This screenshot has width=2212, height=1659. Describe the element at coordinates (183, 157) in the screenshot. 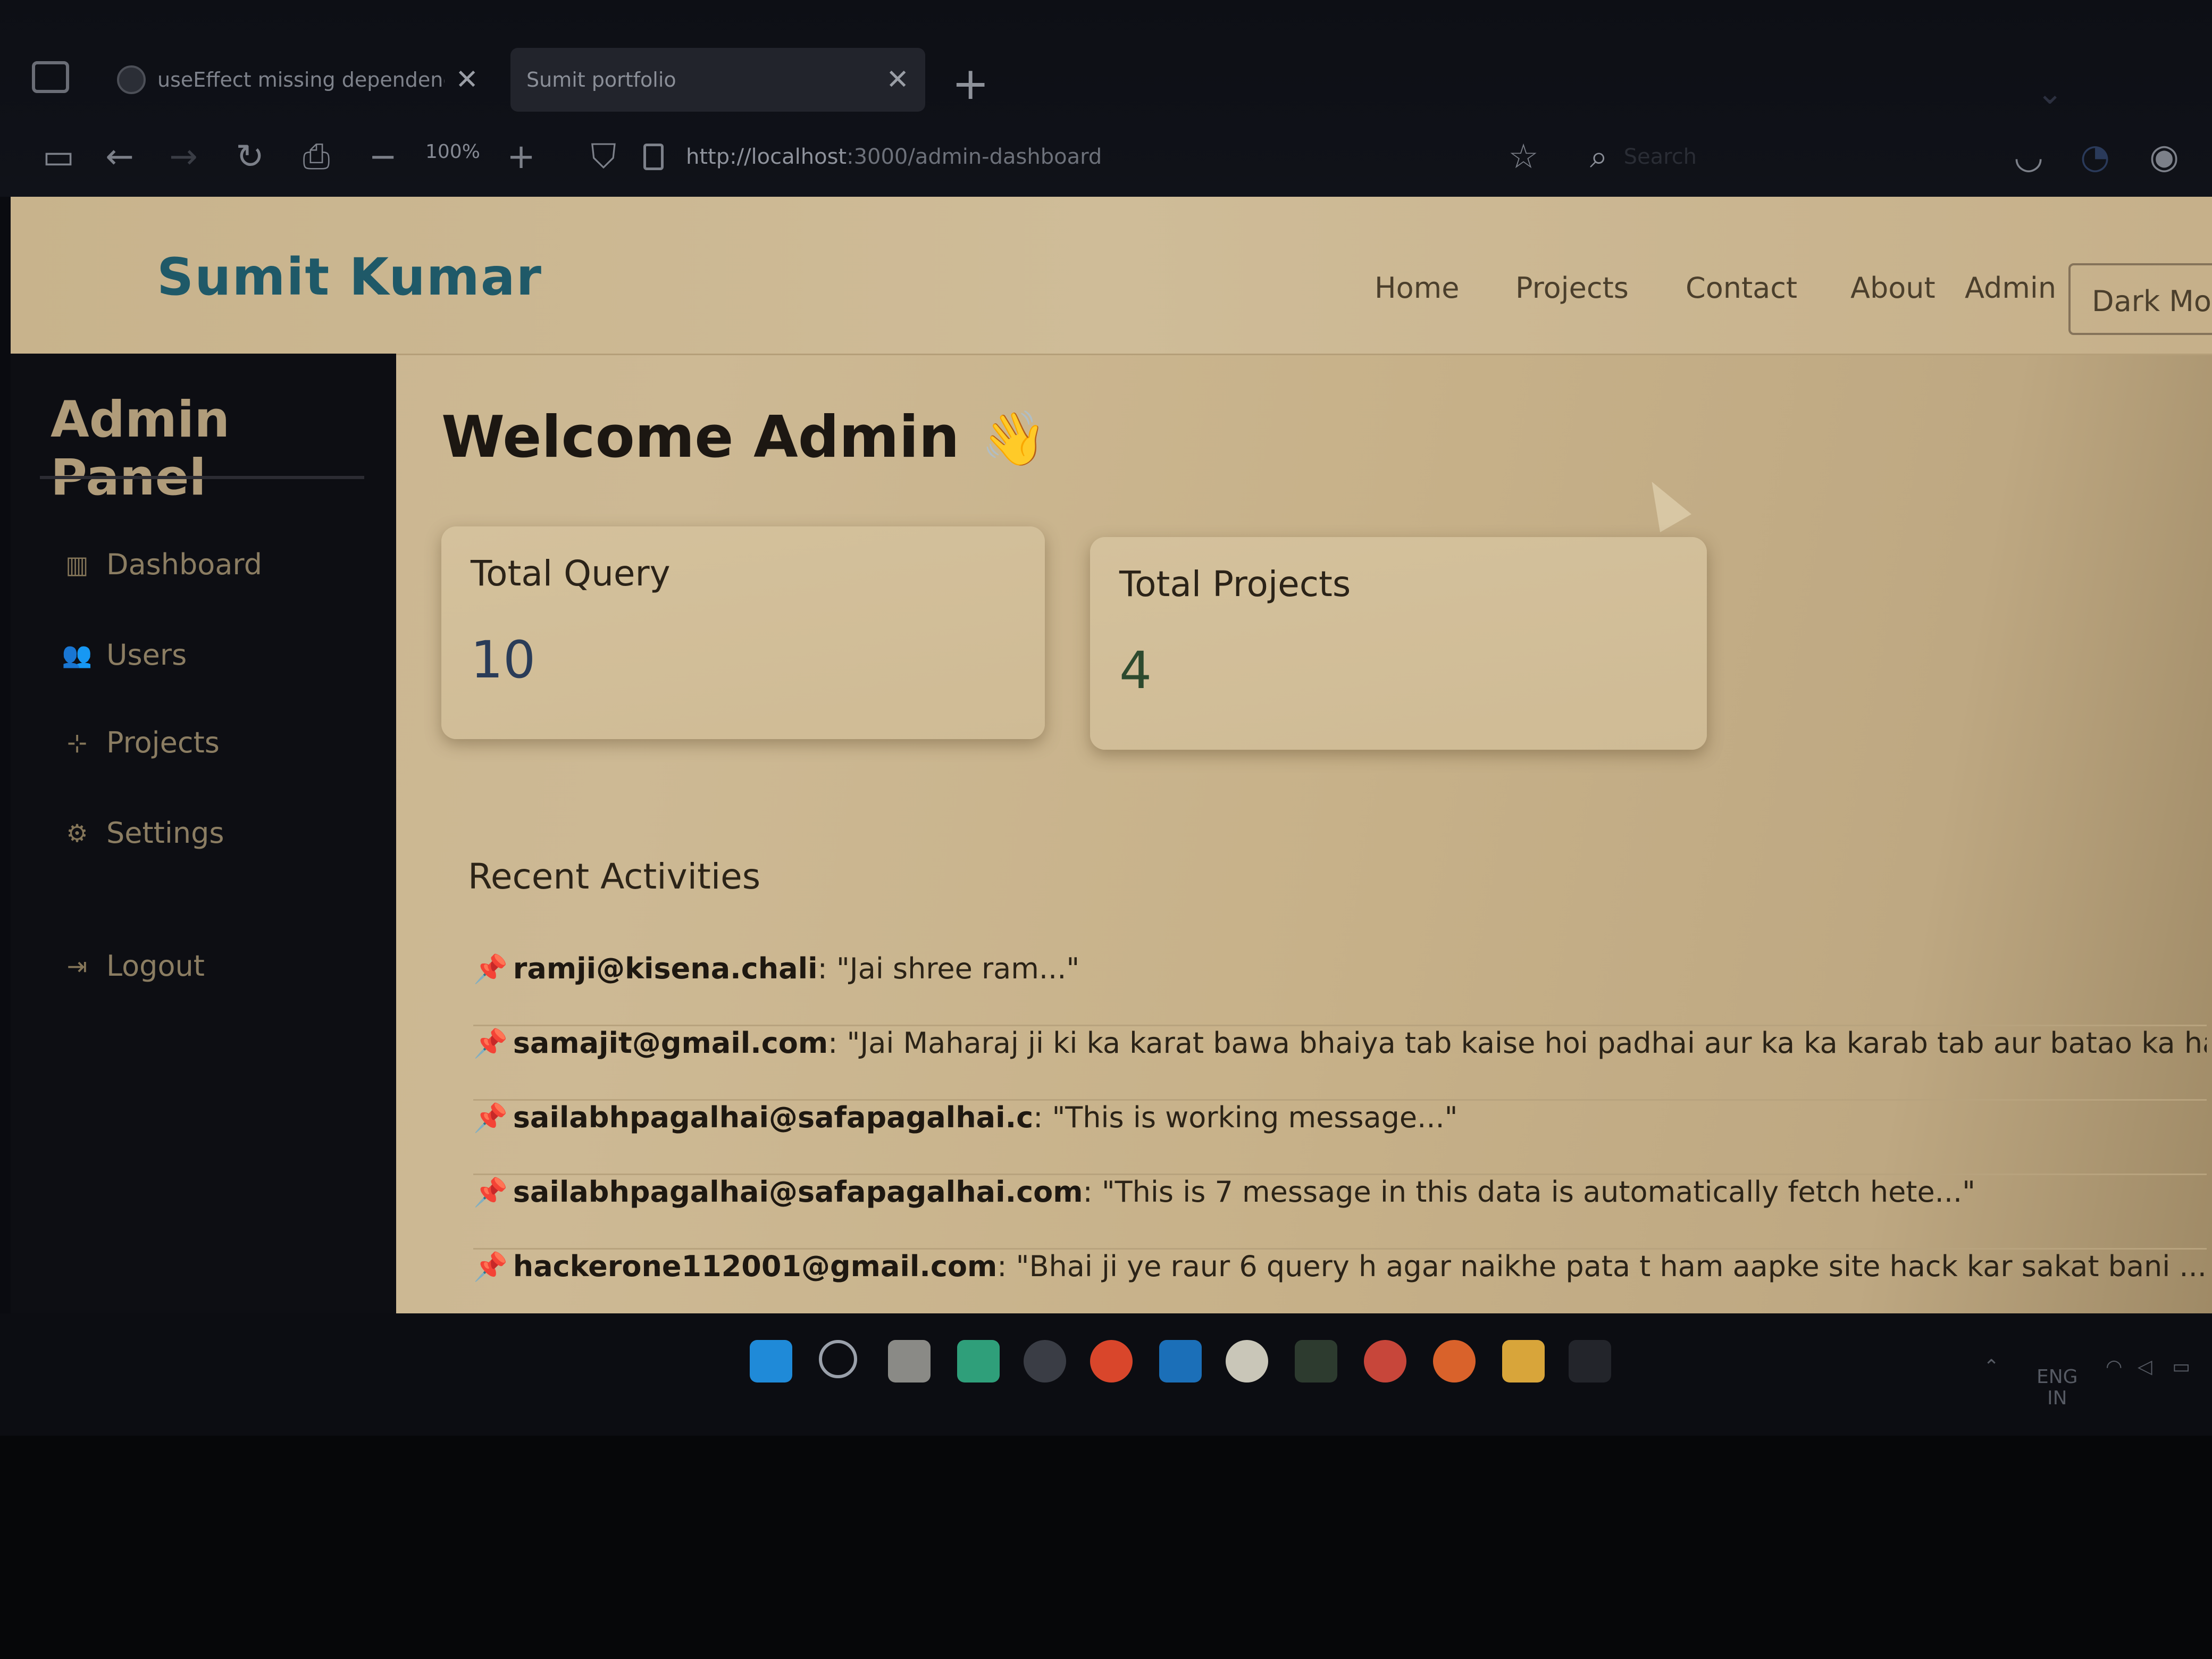

I see `forward-arrow-icon: →` at that location.